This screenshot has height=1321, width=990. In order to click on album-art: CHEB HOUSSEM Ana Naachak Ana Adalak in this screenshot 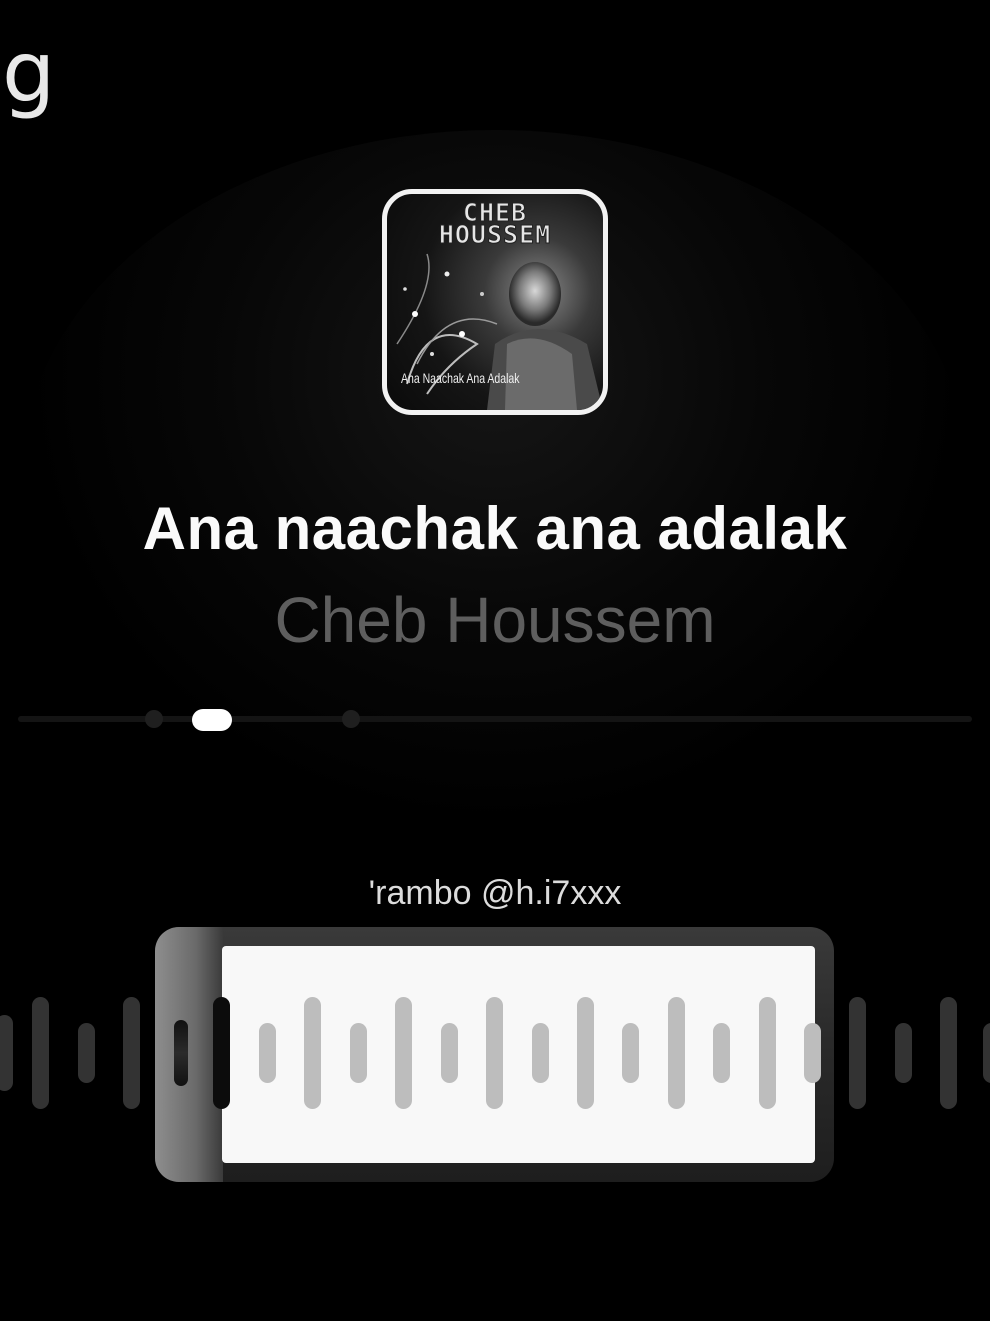, I will do `click(495, 302)`.